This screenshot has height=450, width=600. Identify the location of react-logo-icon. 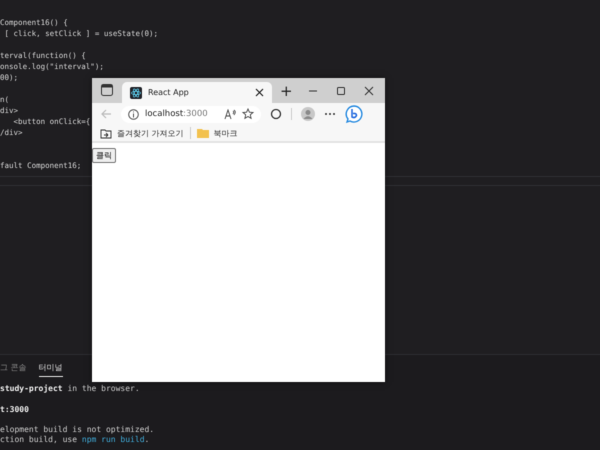
(136, 92).